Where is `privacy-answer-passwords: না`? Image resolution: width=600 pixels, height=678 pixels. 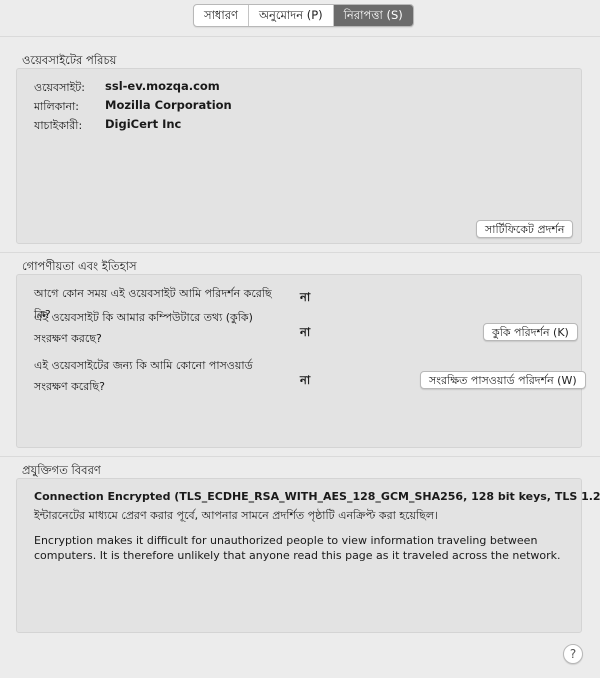 privacy-answer-passwords: না is located at coordinates (305, 380).